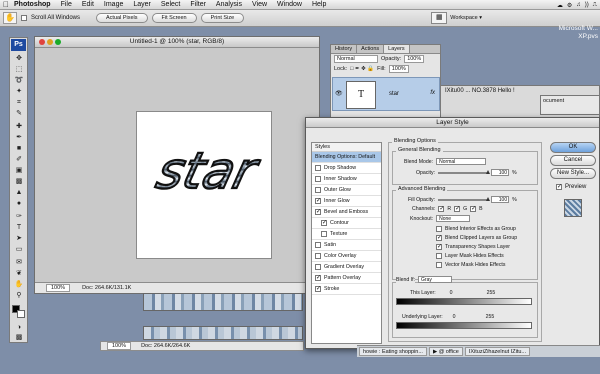  Describe the element at coordinates (19, 192) in the screenshot. I see `blur-tool-icon: ▲` at that location.